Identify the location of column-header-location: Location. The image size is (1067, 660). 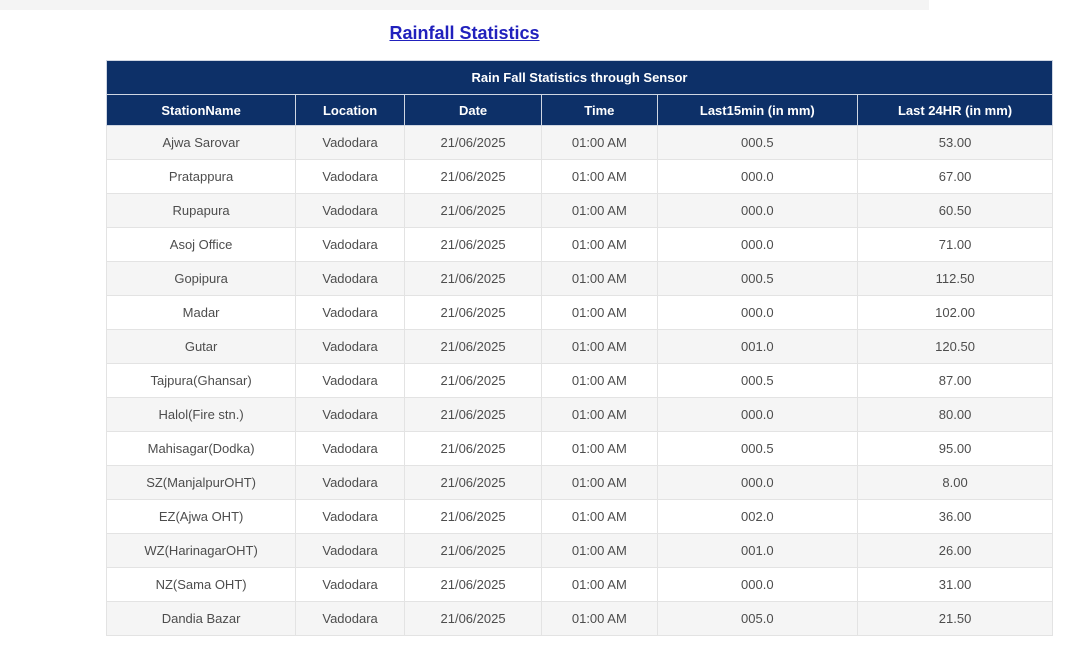
(350, 110).